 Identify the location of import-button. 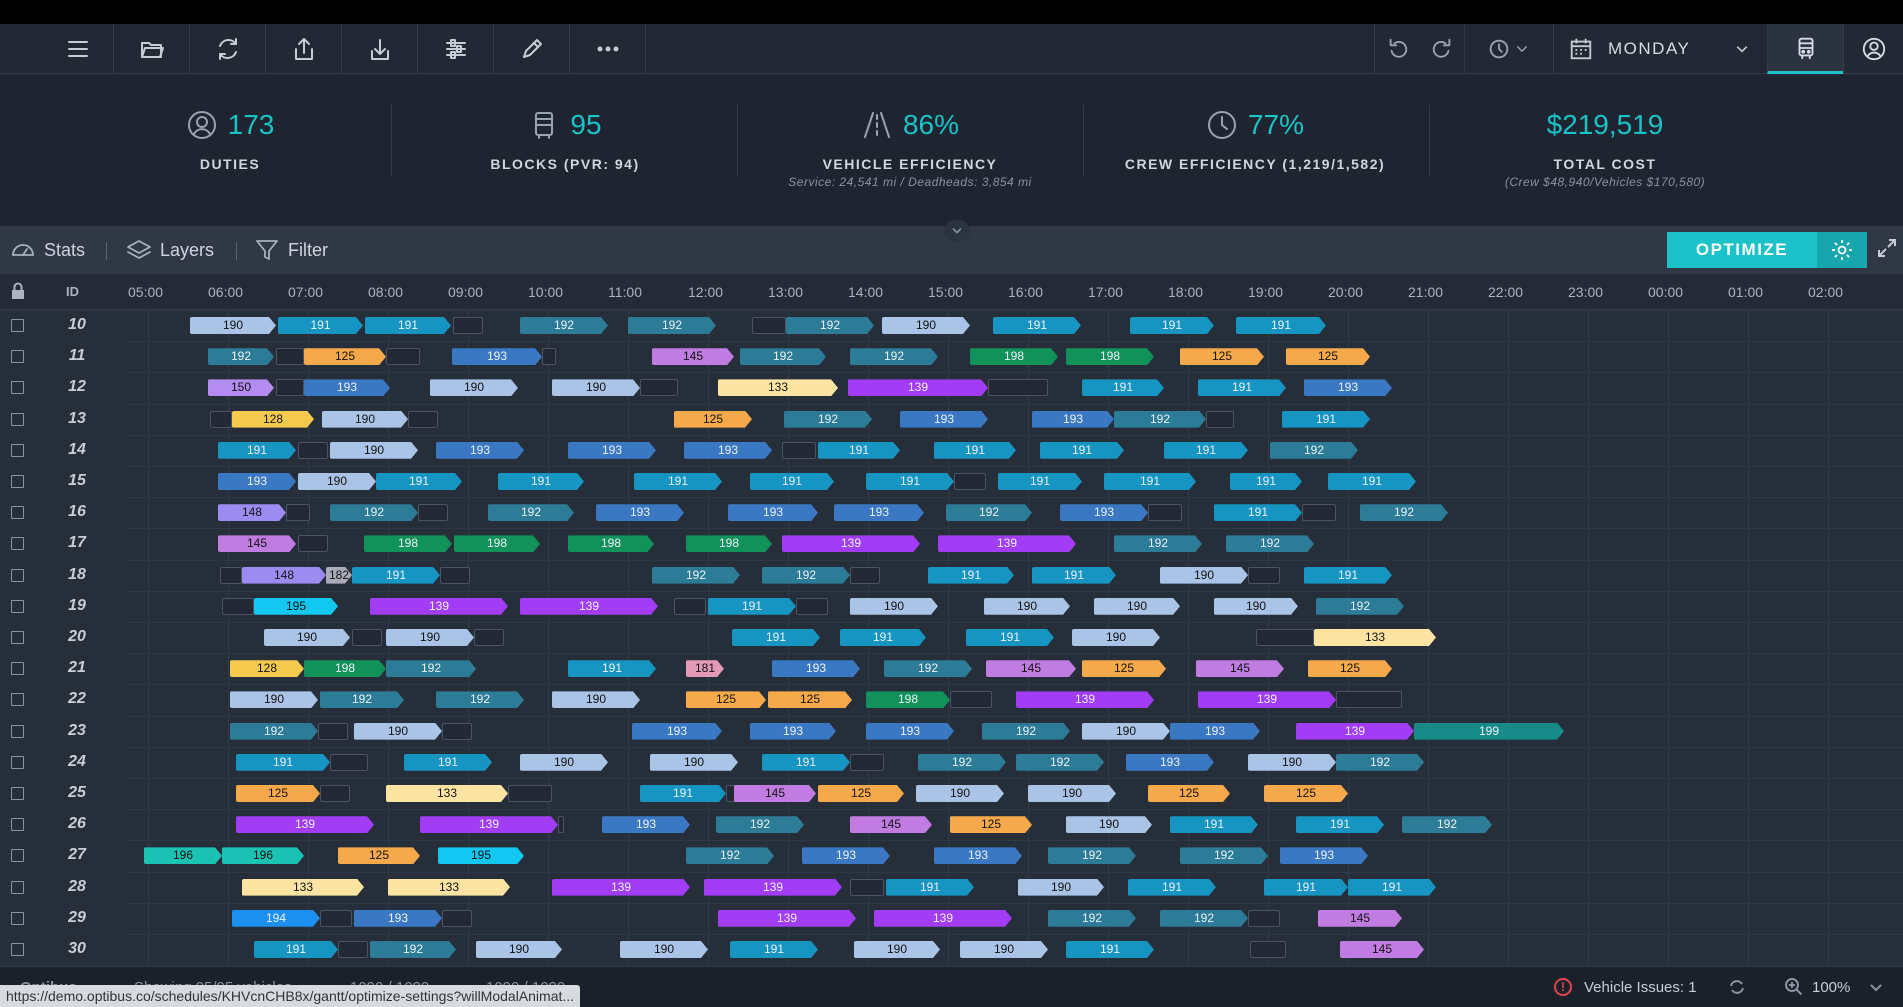
(380, 49).